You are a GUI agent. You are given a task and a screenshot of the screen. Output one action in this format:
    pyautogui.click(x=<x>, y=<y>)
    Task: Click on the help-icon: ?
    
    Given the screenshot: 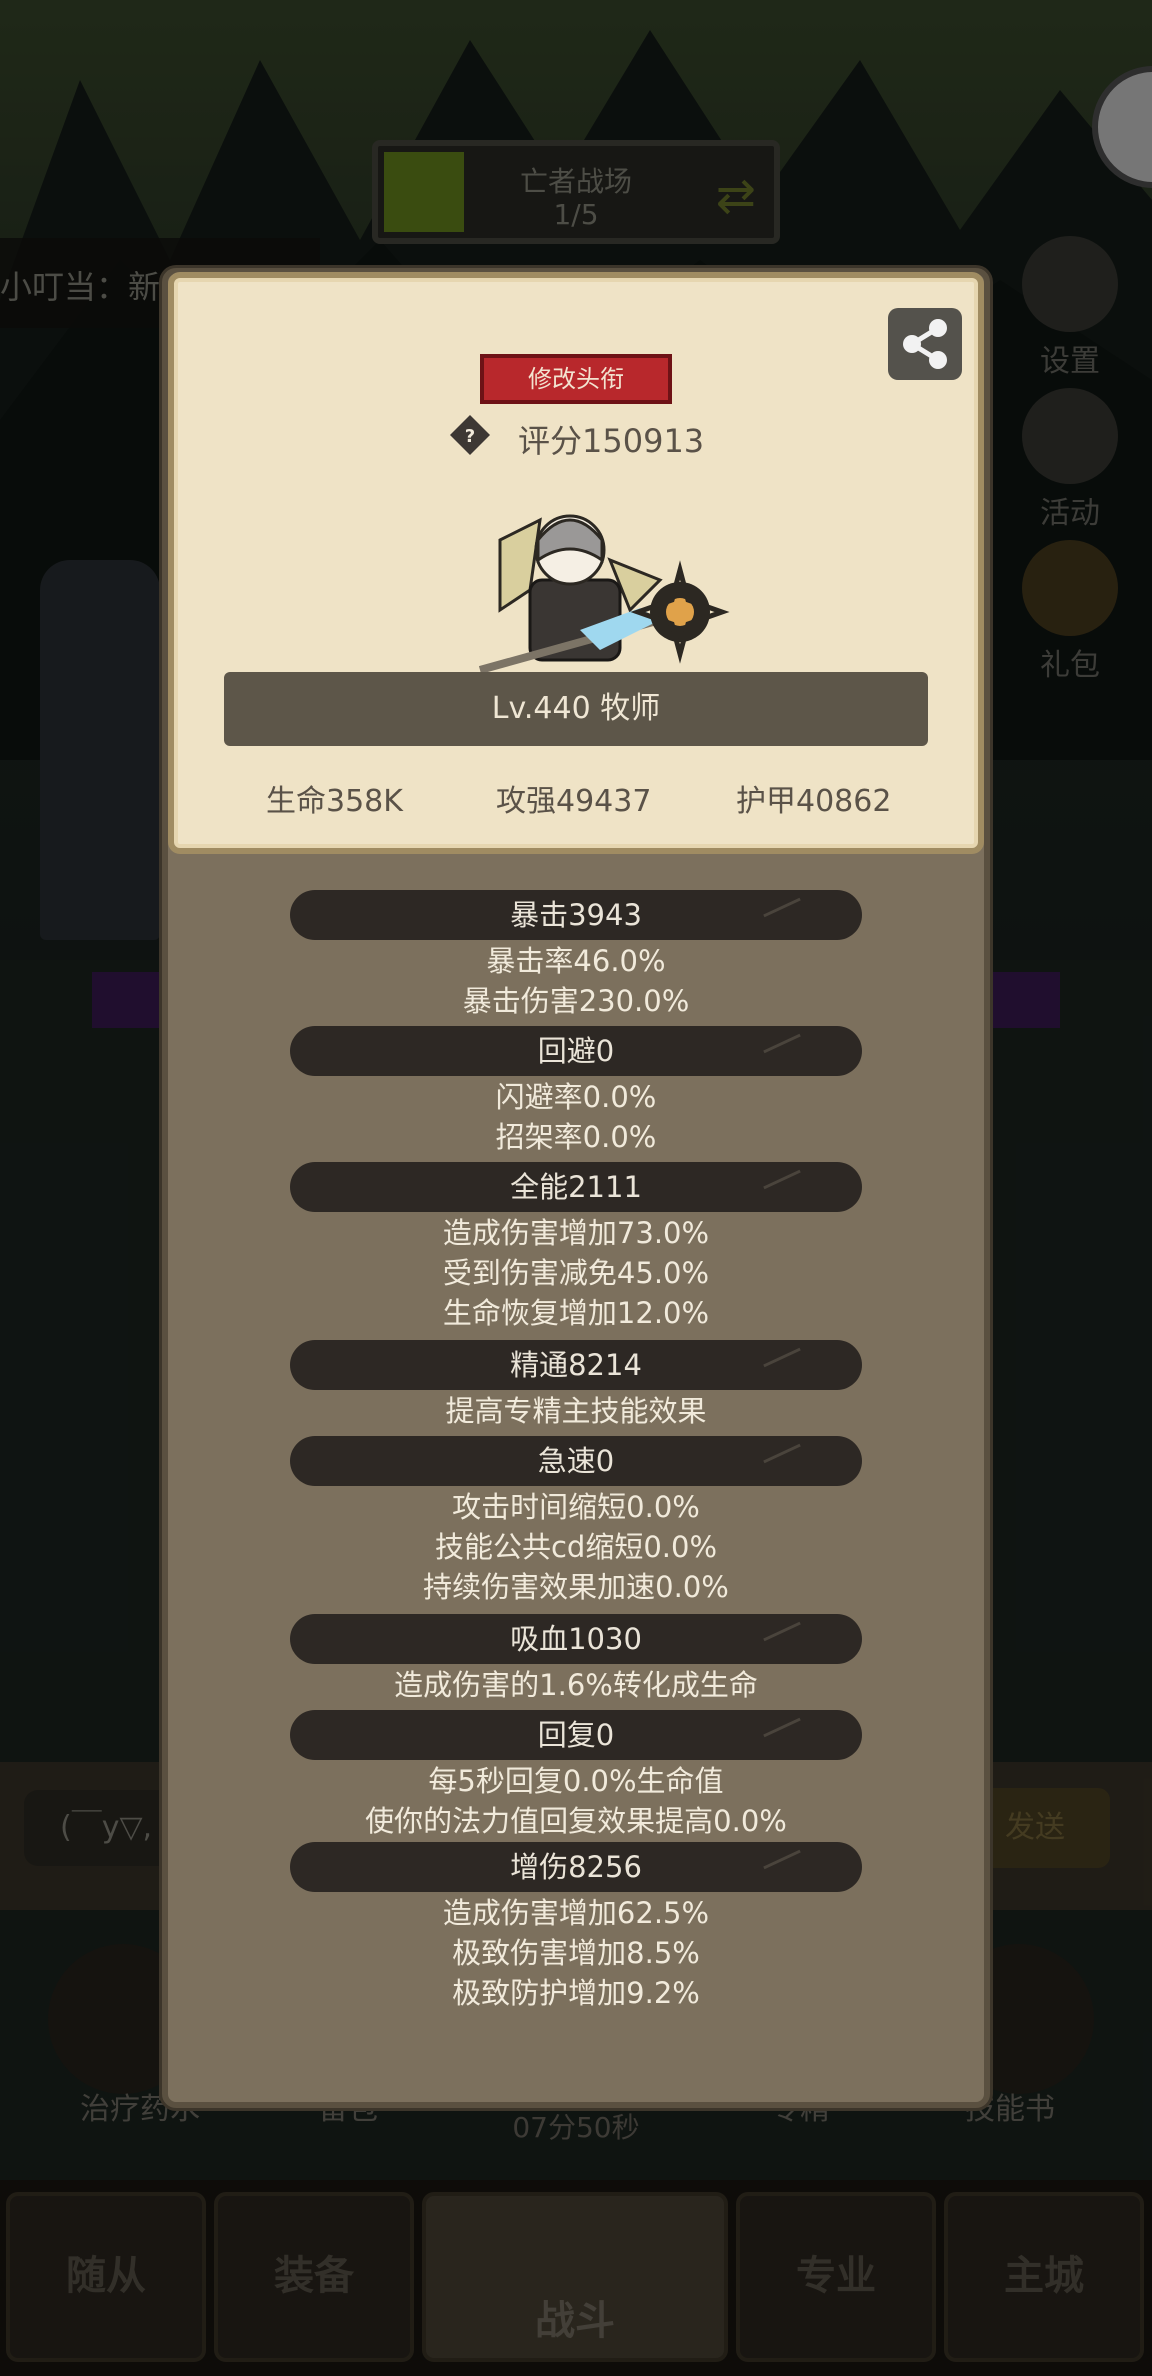 What is the action you would take?
    pyautogui.click(x=470, y=435)
    